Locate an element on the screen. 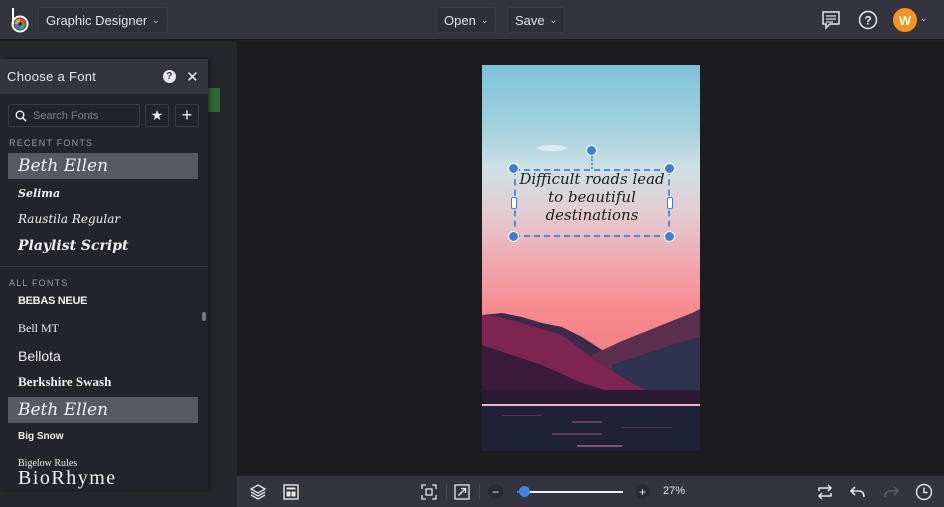 Image resolution: width=944 pixels, height=507 pixels. app-mode-label: Graphic Designer is located at coordinates (97, 20).